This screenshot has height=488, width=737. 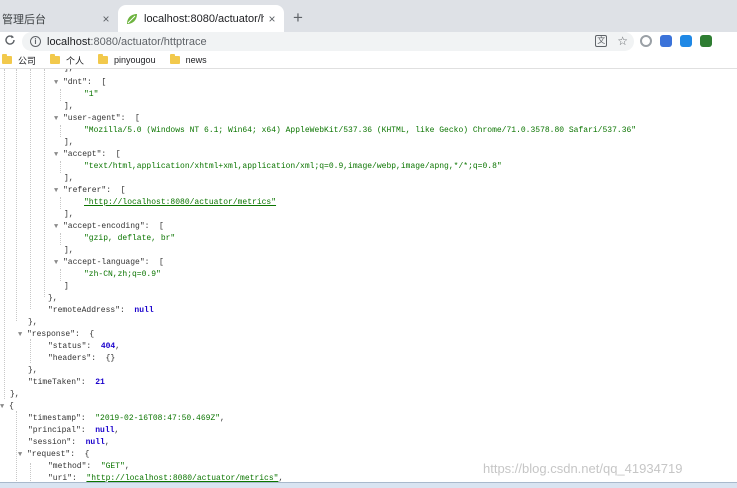 What do you see at coordinates (19, 60) in the screenshot?
I see `bookmark-company: 公司` at bounding box center [19, 60].